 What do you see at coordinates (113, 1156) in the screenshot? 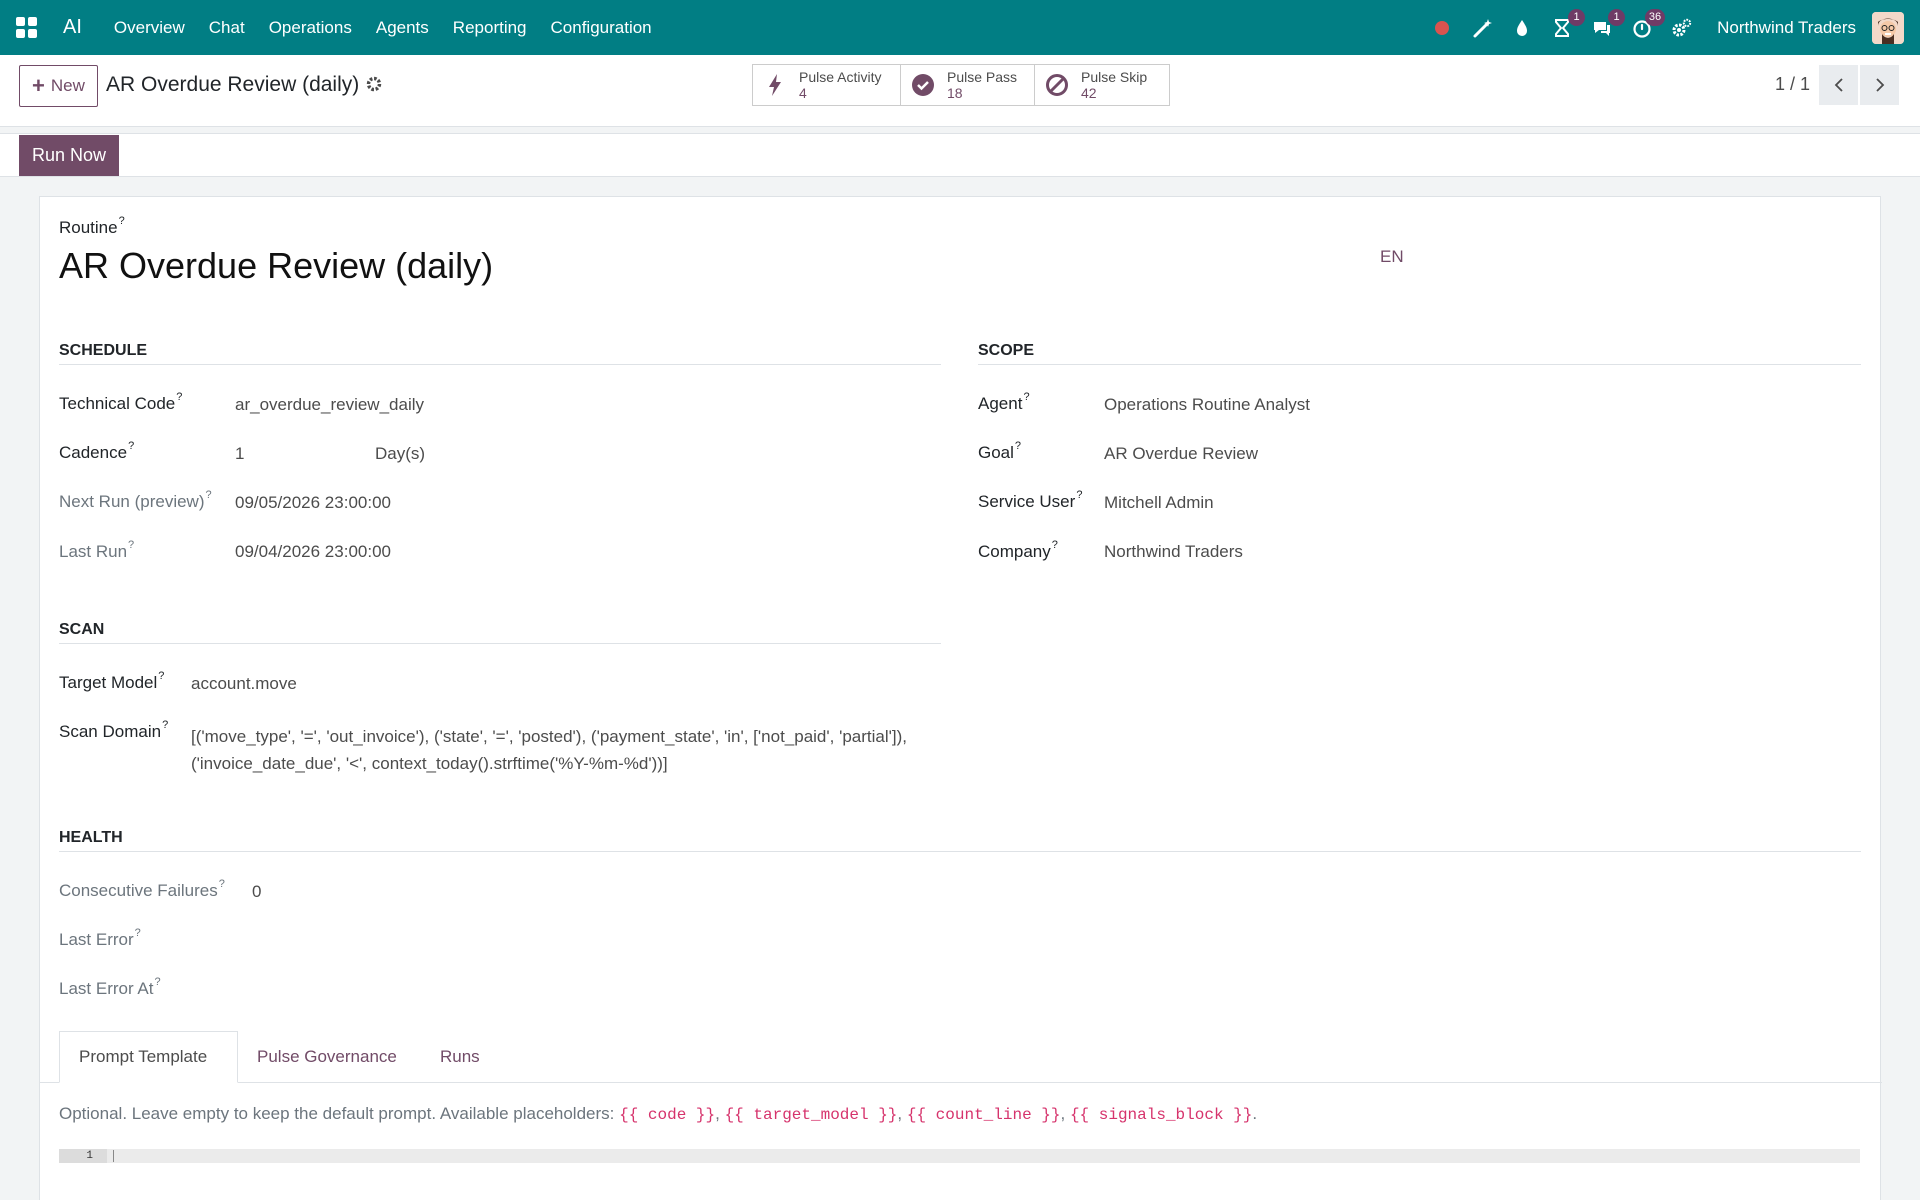
I see `editor-cursor` at bounding box center [113, 1156].